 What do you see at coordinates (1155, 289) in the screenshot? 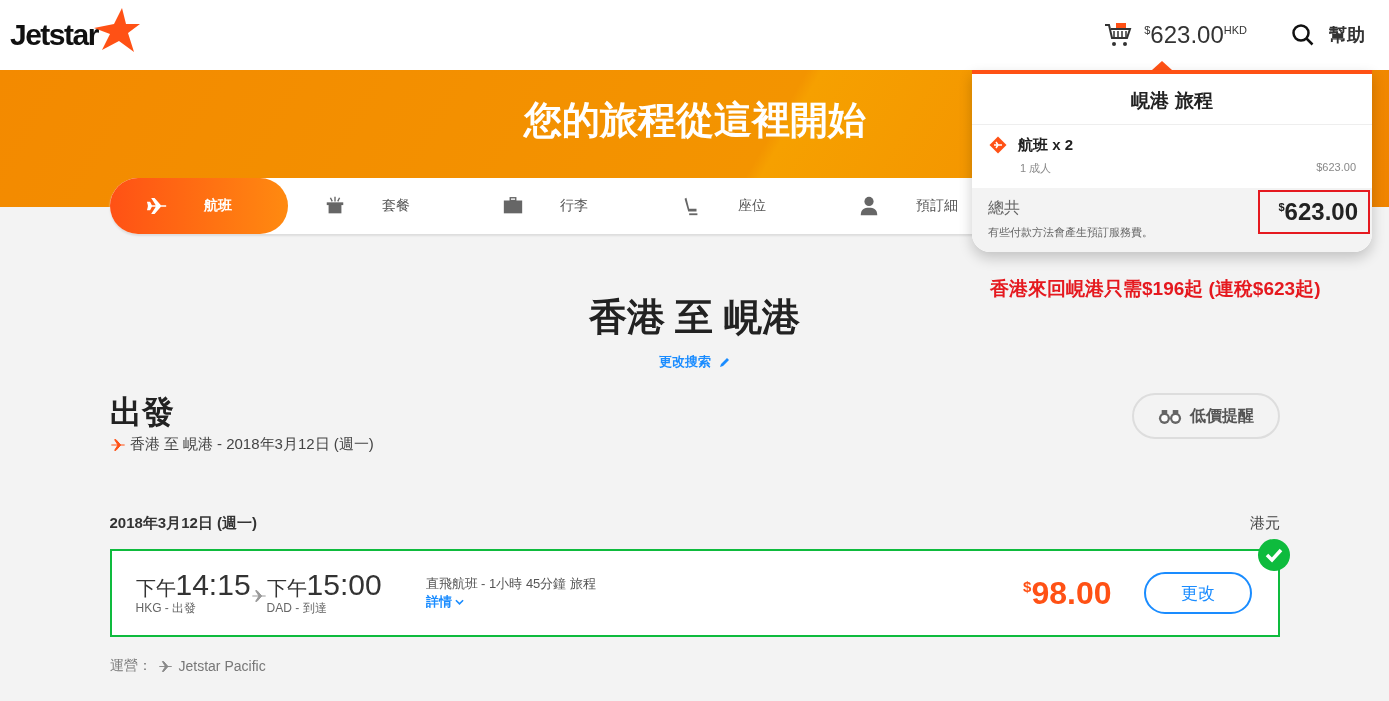
I see `annotation-text: 香港來回峴港只需$196起 (連稅$623起)` at bounding box center [1155, 289].